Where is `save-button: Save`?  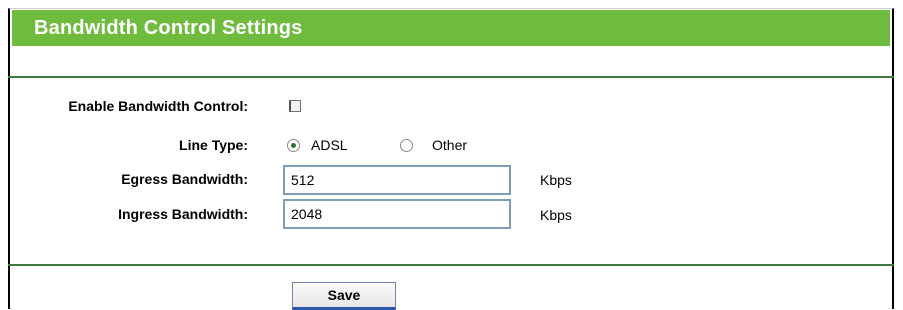
save-button: Save is located at coordinates (344, 296).